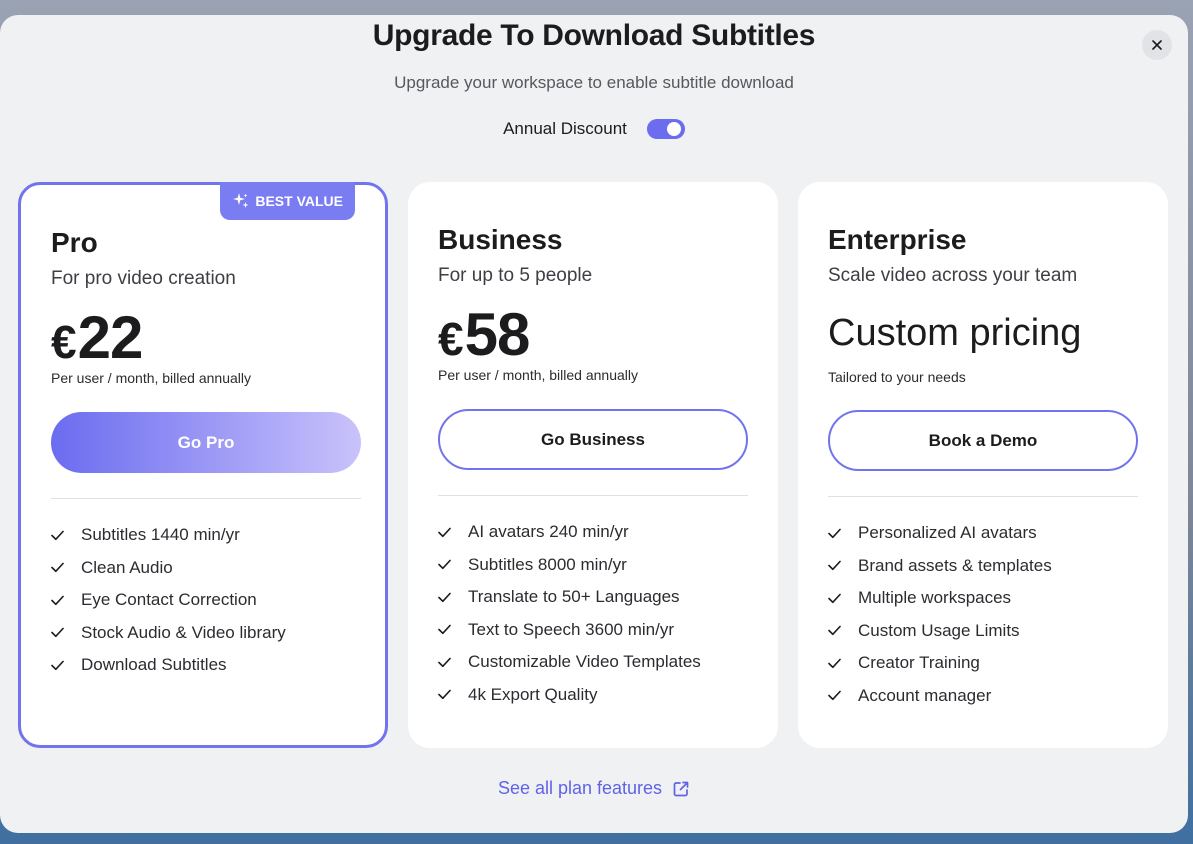 Image resolution: width=1193 pixels, height=844 pixels. What do you see at coordinates (935, 598) in the screenshot?
I see `feature-text: Multiple workspaces` at bounding box center [935, 598].